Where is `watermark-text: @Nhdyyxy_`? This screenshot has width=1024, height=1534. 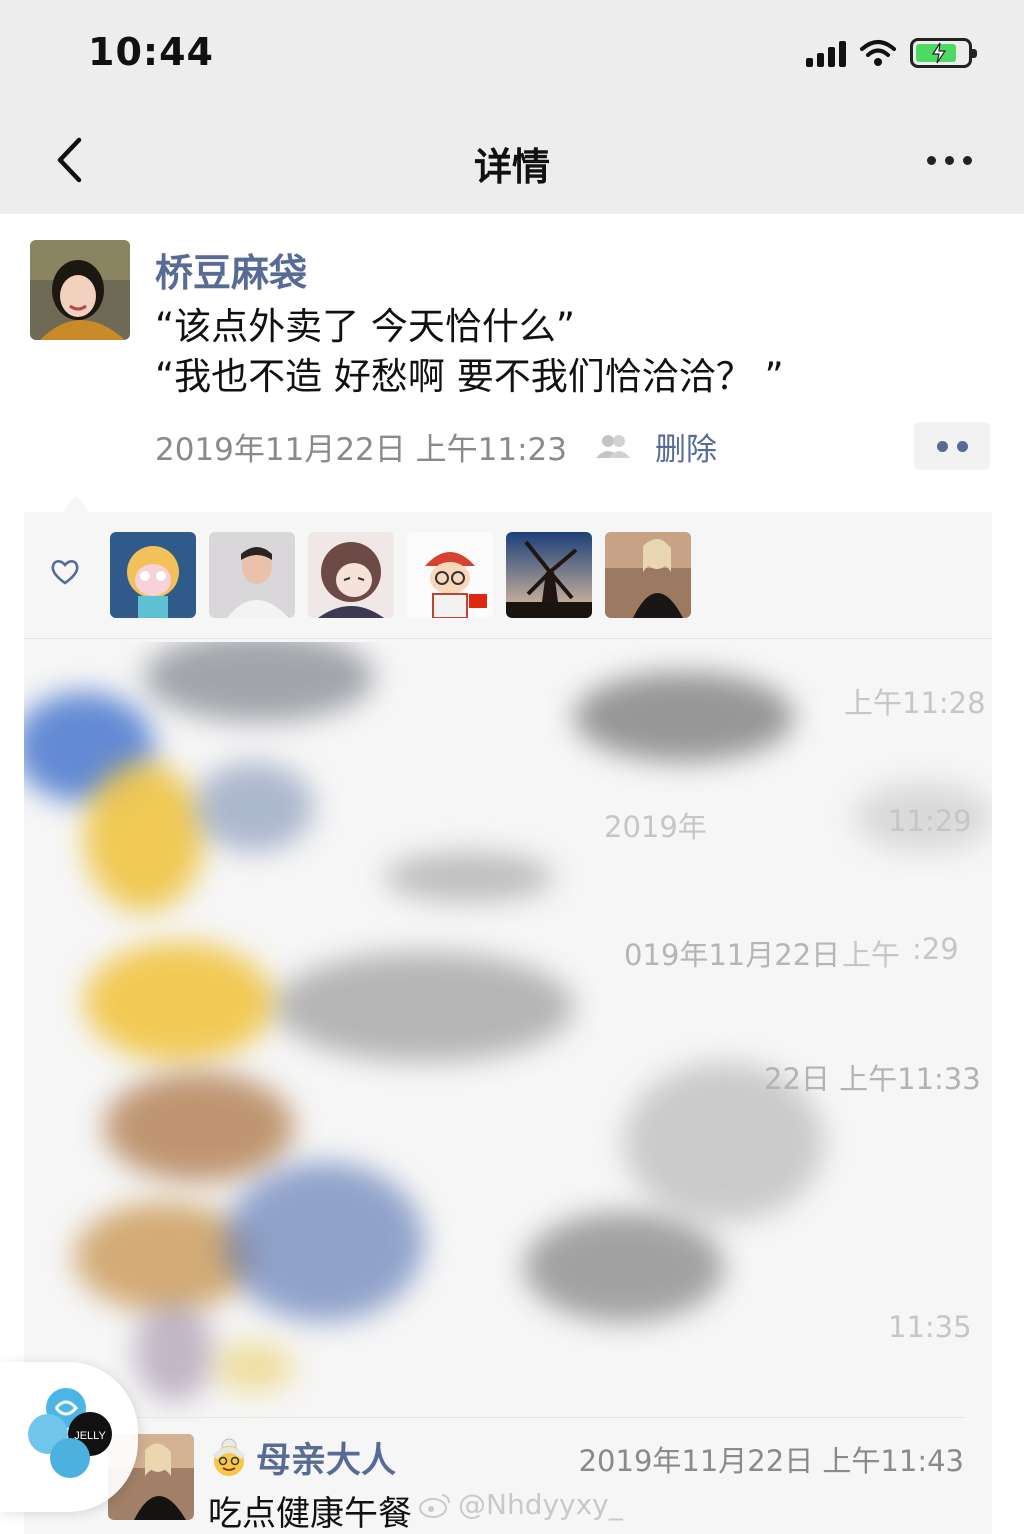 watermark-text: @Nhdyyxy_ is located at coordinates (540, 1504).